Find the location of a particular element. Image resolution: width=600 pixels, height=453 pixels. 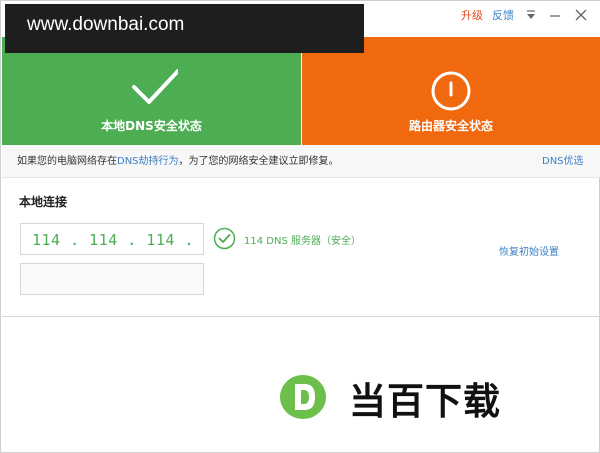

notice-text: 如果您的电脑网络存在DNS劫持行为，为了您的网络安全建议立即修复。 is located at coordinates (178, 161).